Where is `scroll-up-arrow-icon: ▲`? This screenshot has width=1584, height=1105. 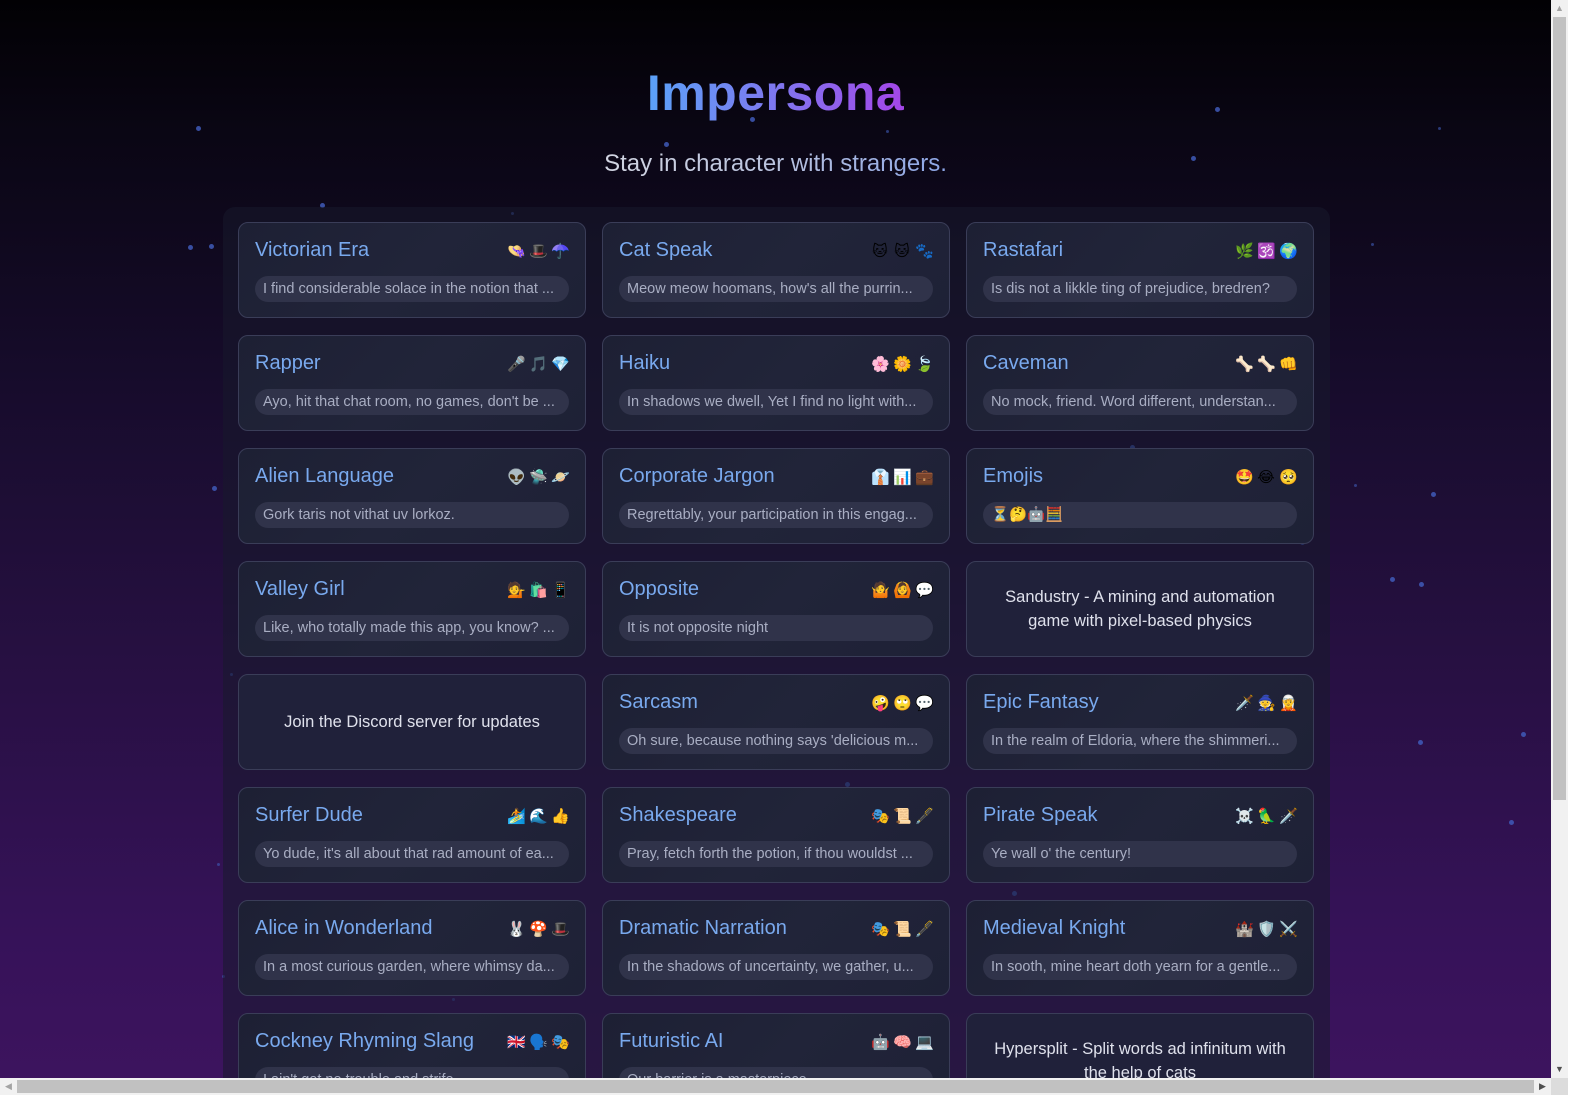 scroll-up-arrow-icon: ▲ is located at coordinates (1559, 8).